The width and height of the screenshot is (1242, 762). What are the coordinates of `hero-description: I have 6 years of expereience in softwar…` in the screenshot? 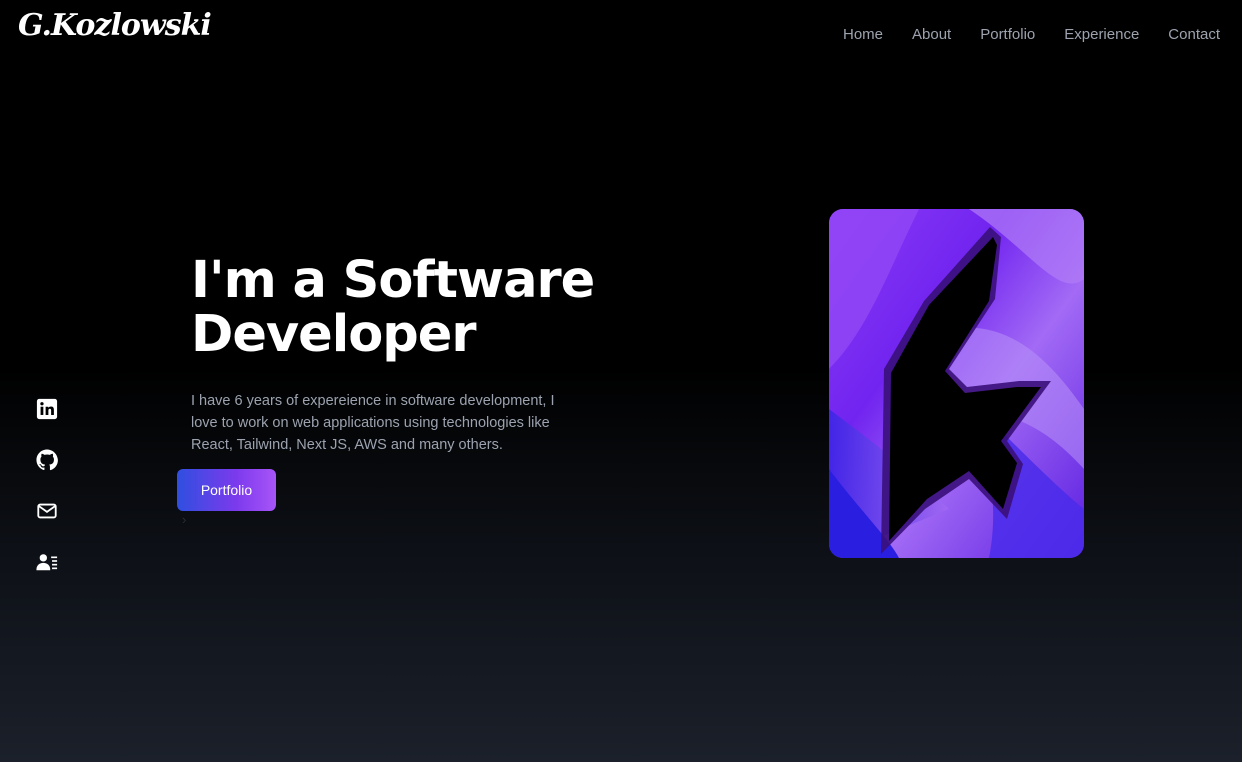 It's located at (373, 423).